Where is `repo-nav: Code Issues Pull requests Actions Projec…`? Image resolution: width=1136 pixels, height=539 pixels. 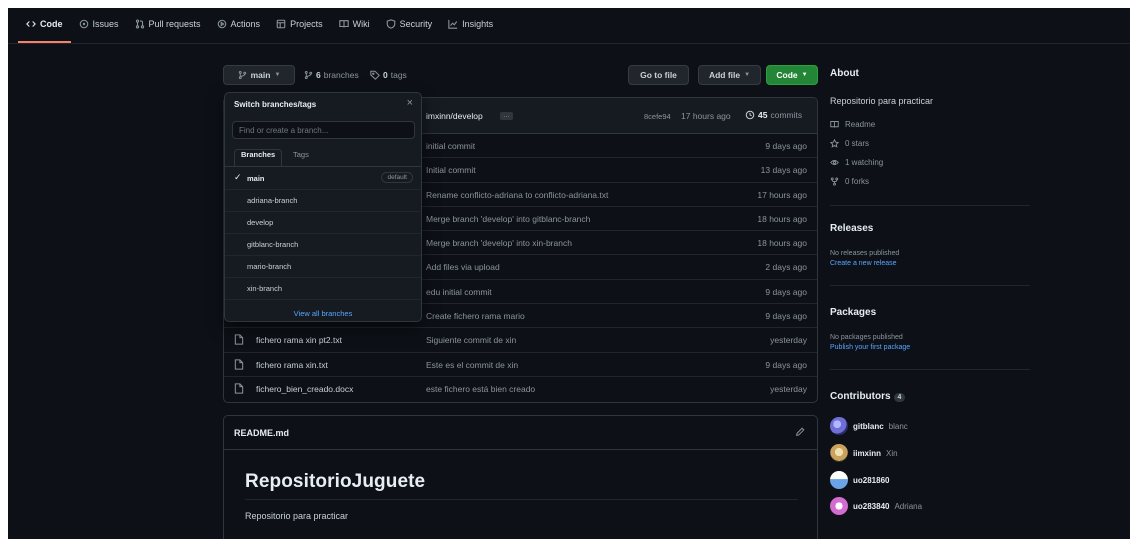 repo-nav: Code Issues Pull requests Actions Projec… is located at coordinates (569, 26).